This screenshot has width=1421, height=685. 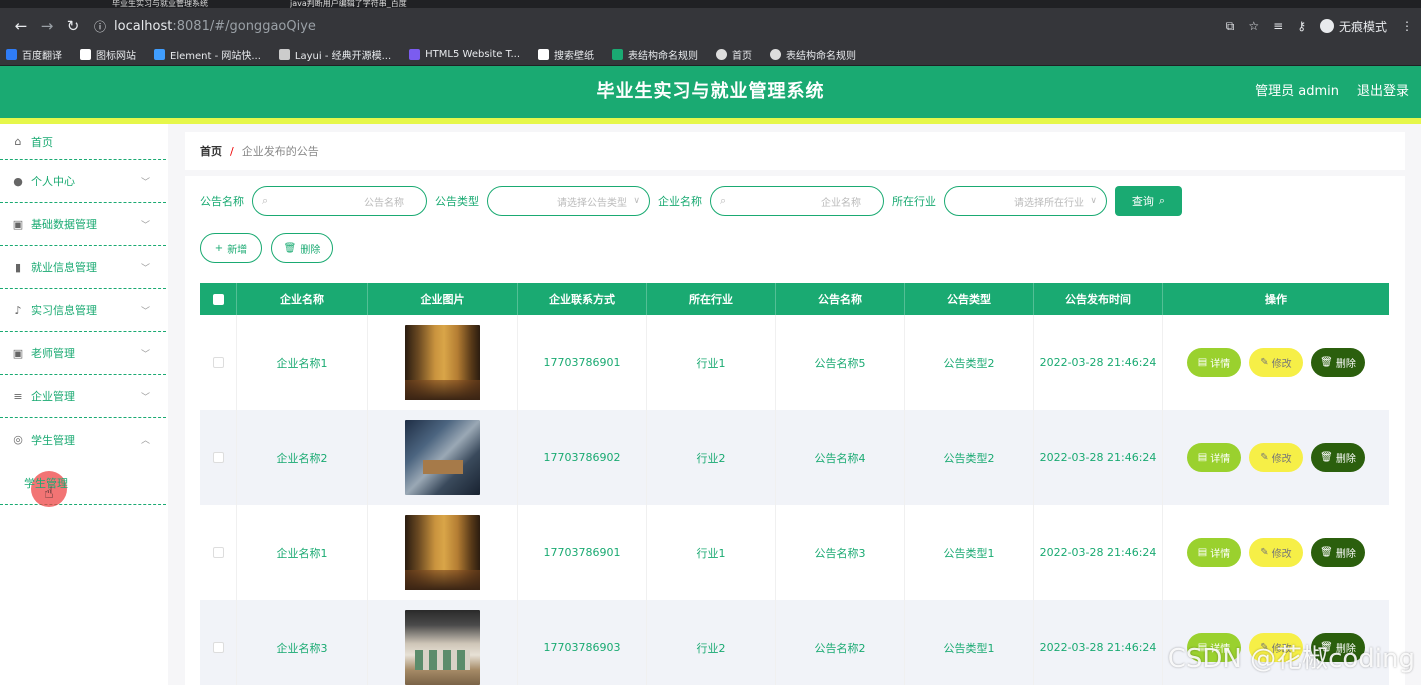 I want to click on sidebar-item-basic-data: ▣ 基础数据管理 ﹀, so click(x=83, y=224).